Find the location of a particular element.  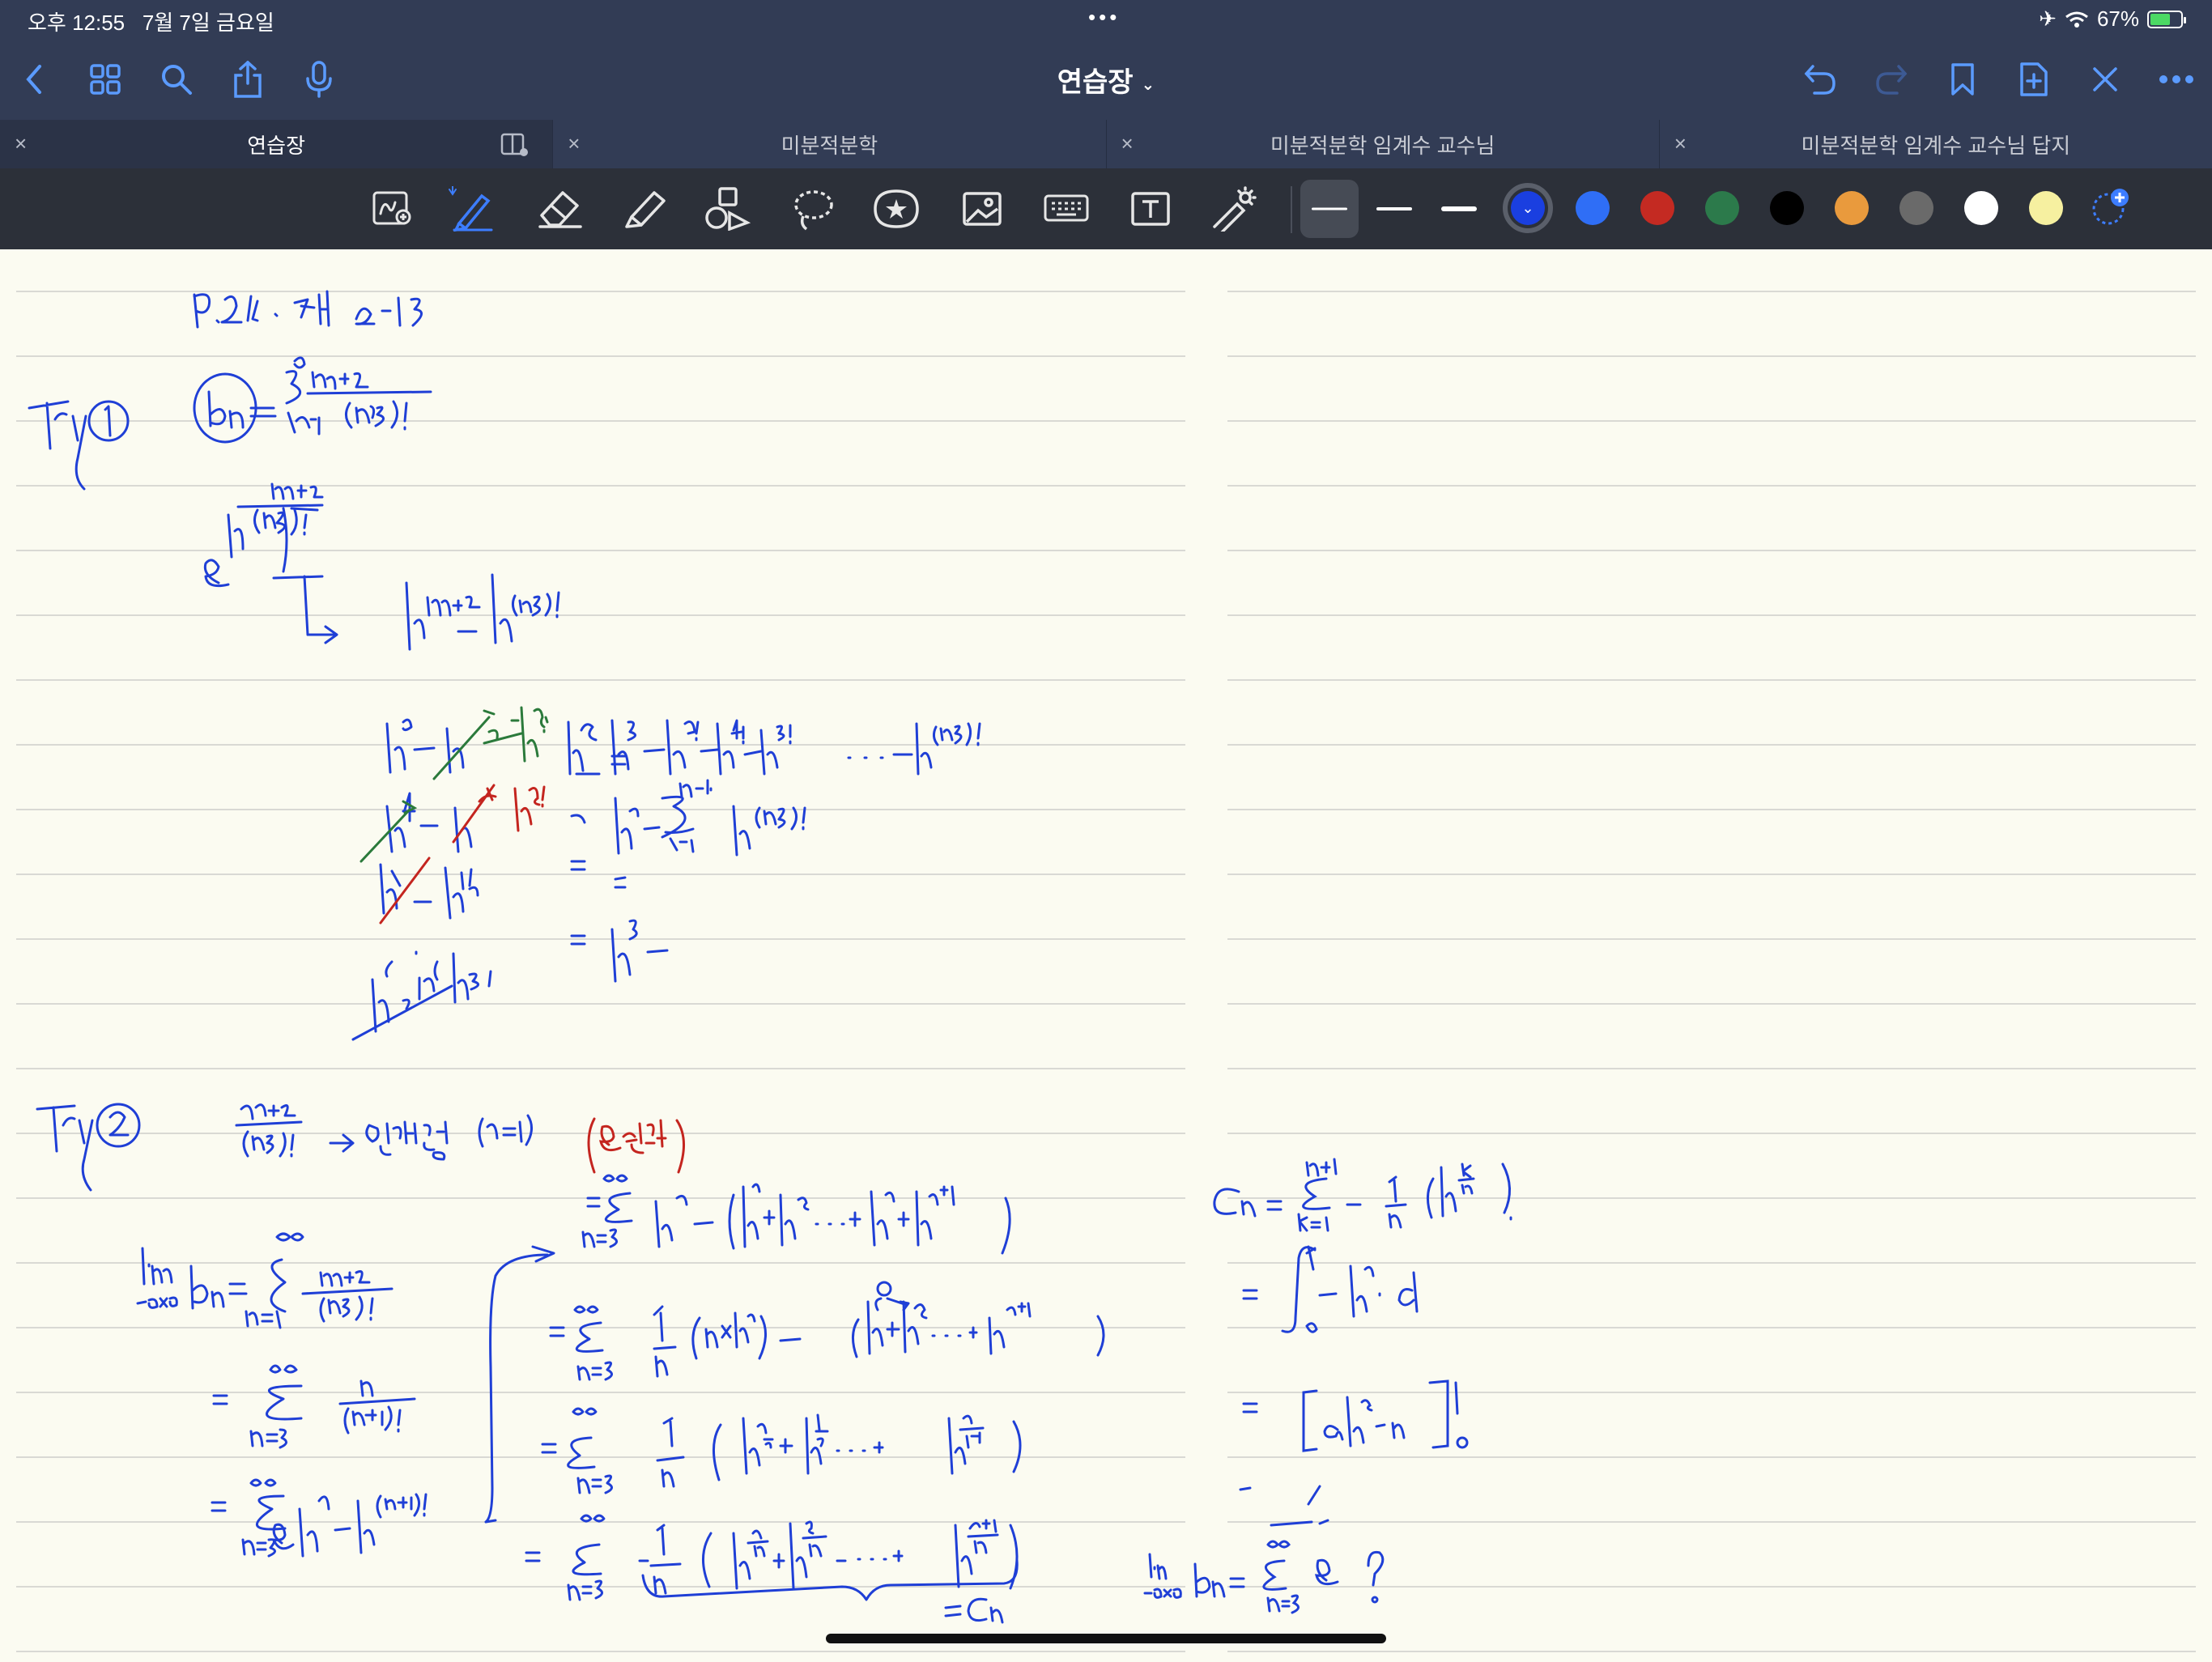

battery-icon is located at coordinates (2166, 19).